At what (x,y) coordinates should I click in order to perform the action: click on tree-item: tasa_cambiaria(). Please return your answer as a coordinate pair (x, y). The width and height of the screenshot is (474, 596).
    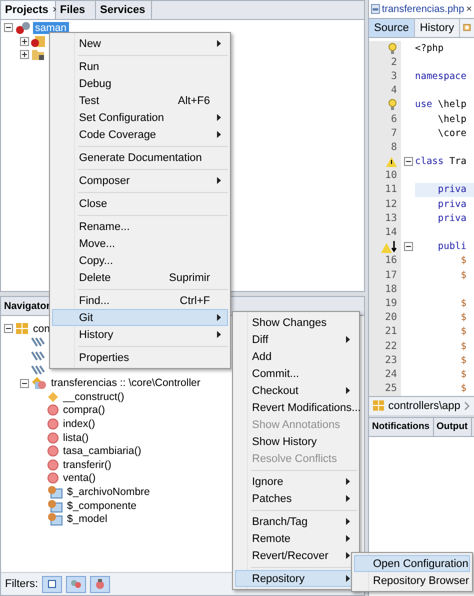
    Looking at the image, I should click on (102, 451).